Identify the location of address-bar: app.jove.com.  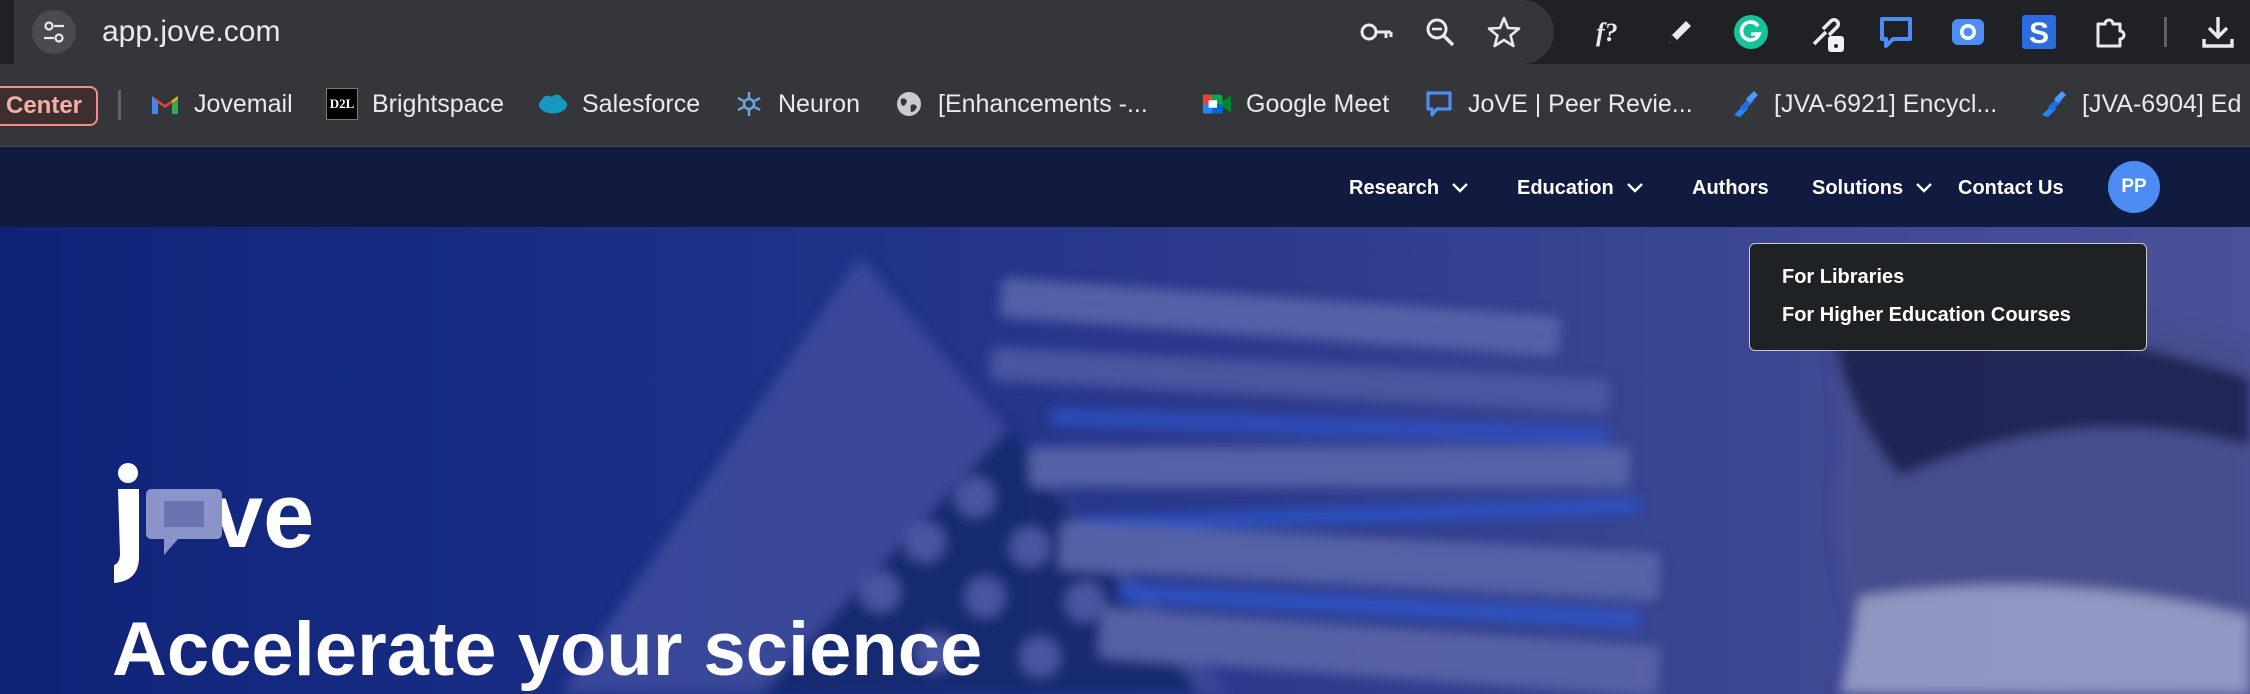
(784, 32).